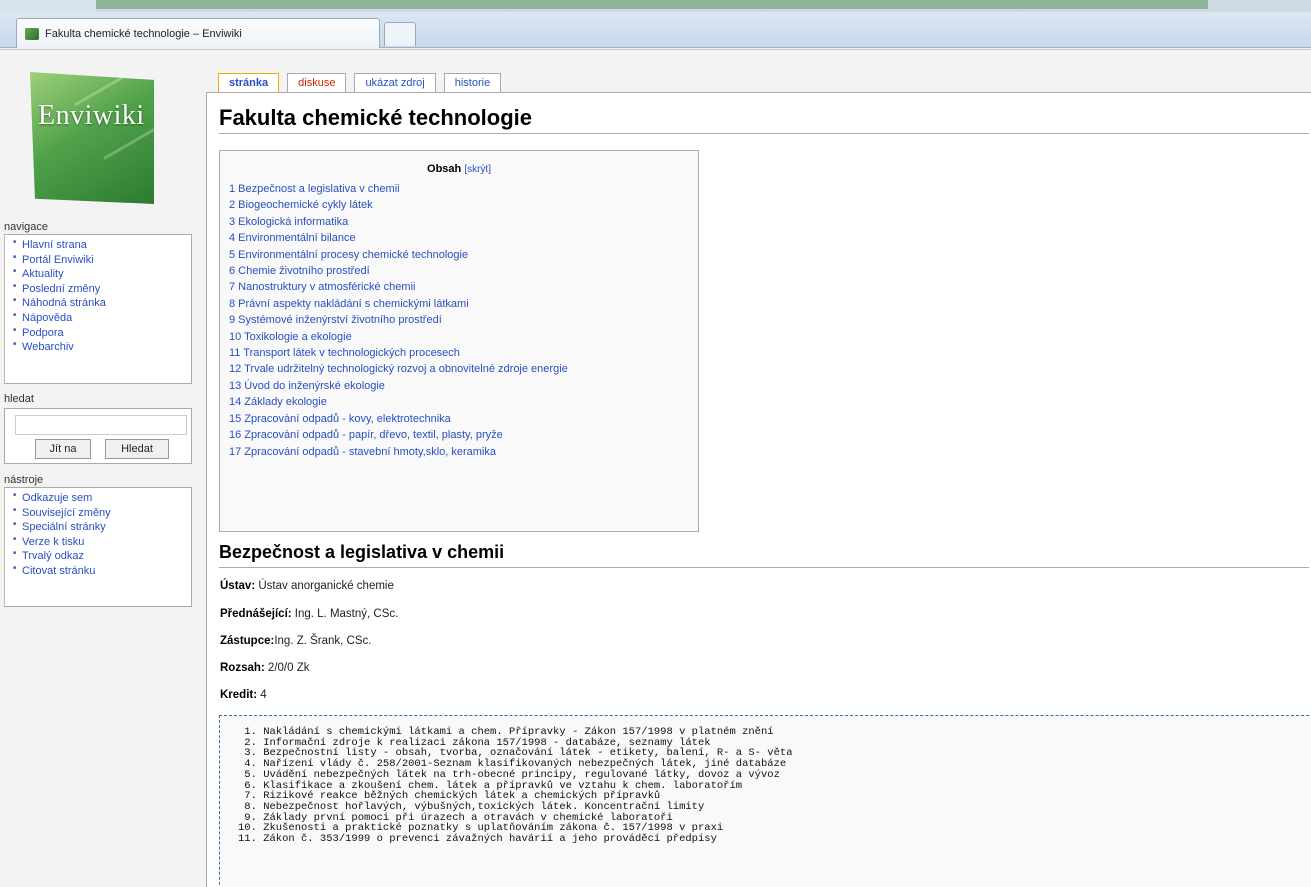  Describe the element at coordinates (48, 347) in the screenshot. I see `nav-link: Webarchiv` at that location.